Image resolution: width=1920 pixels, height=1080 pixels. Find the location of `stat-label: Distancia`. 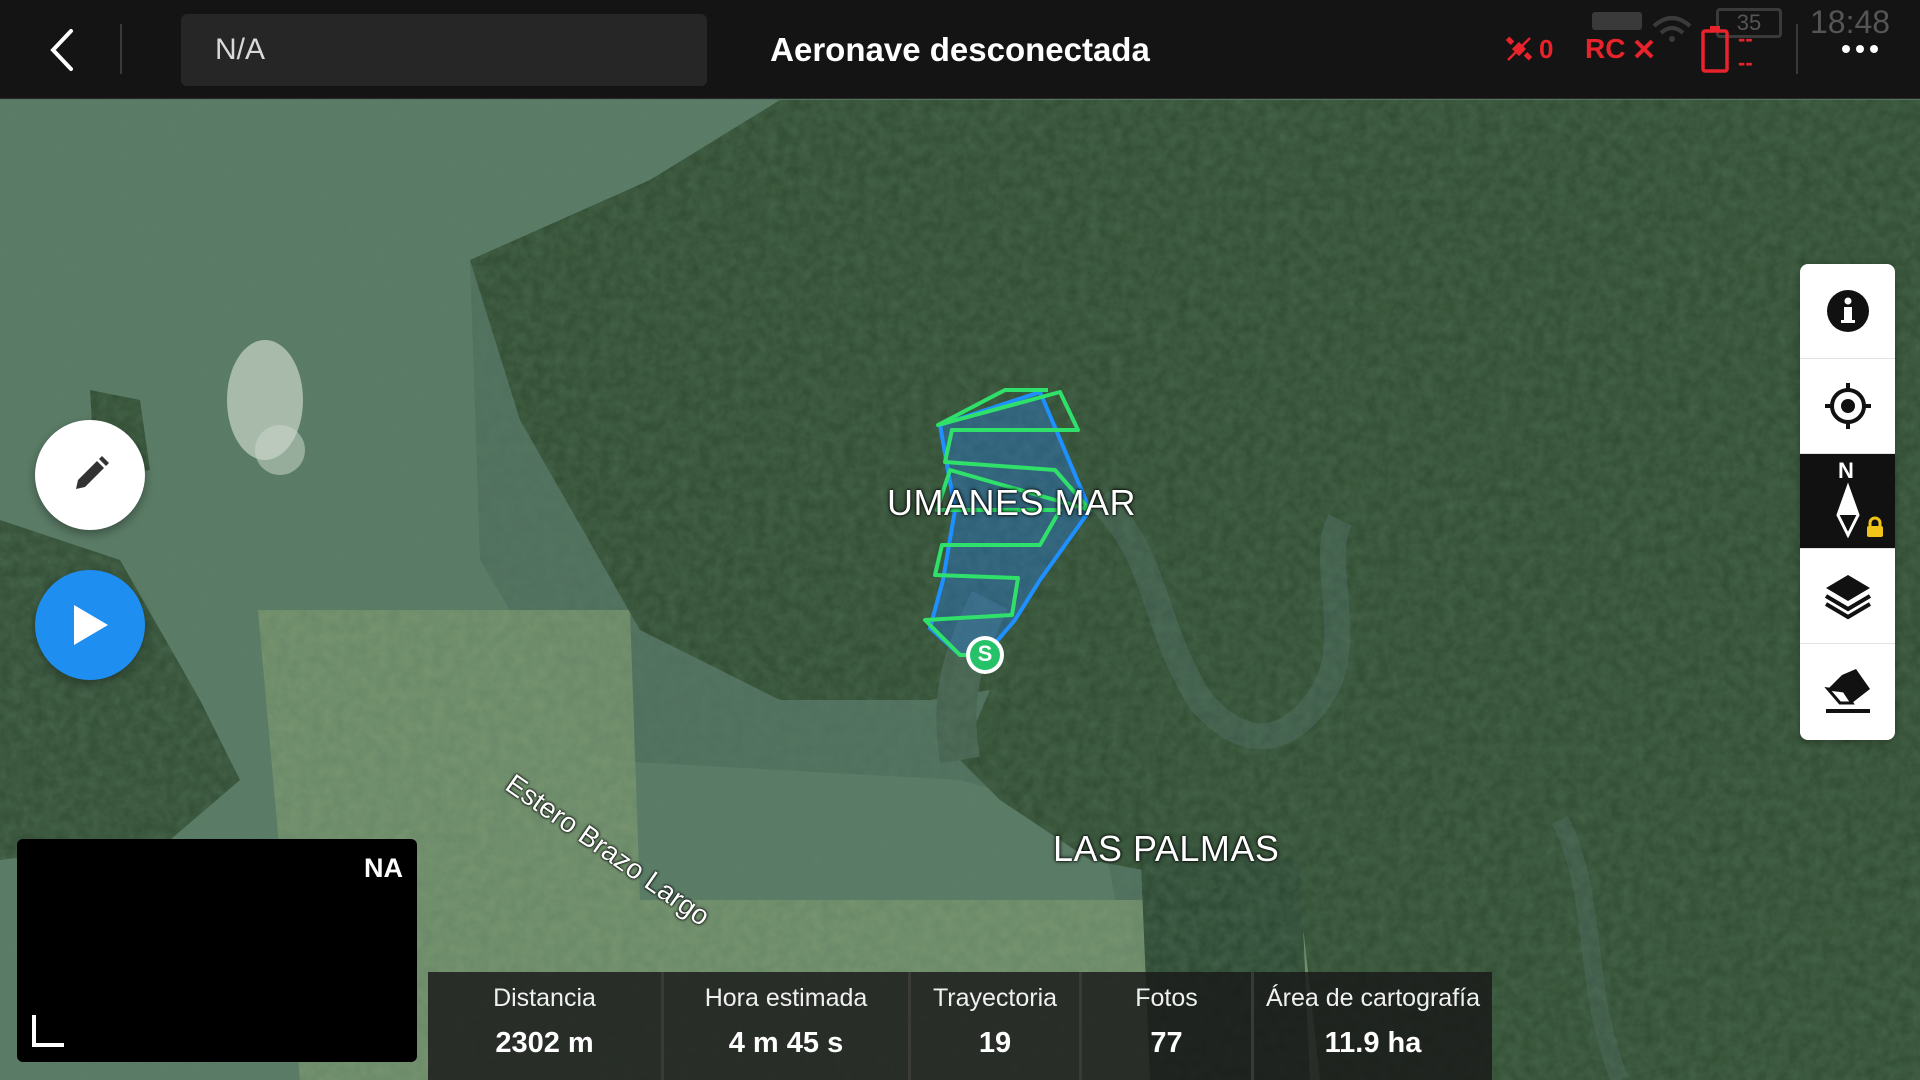

stat-label: Distancia is located at coordinates (544, 998).